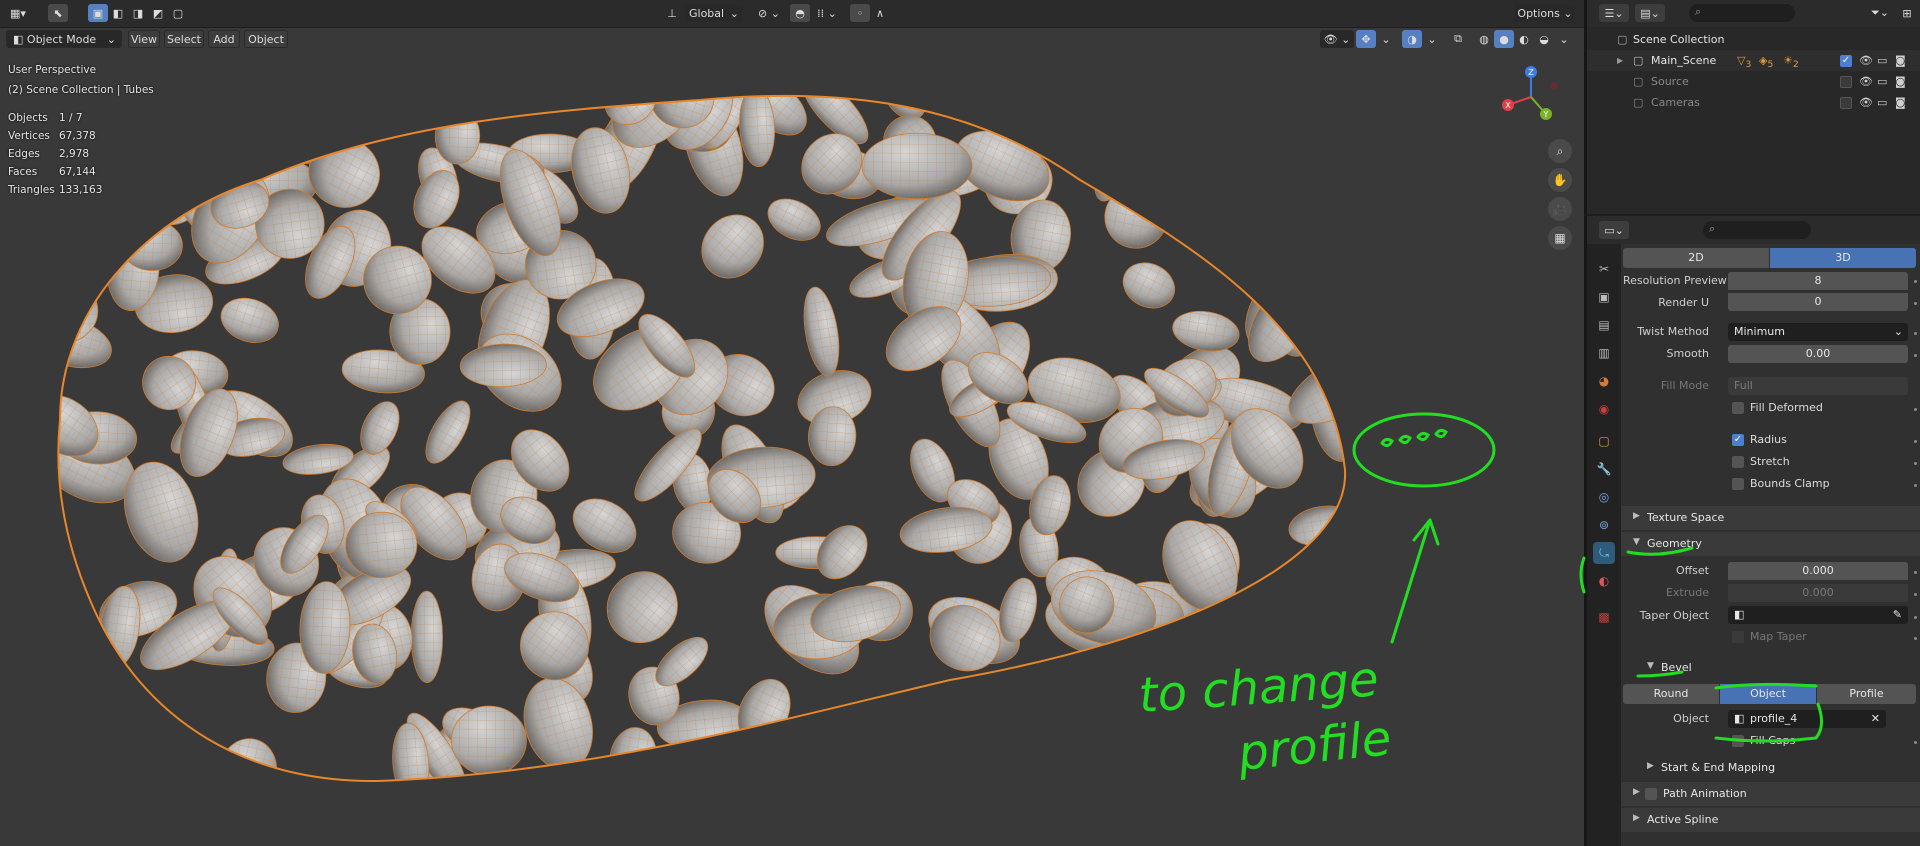 The image size is (1920, 846). What do you see at coordinates (1650, 13) in the screenshot?
I see `display-mode-icon: ▤⌄` at bounding box center [1650, 13].